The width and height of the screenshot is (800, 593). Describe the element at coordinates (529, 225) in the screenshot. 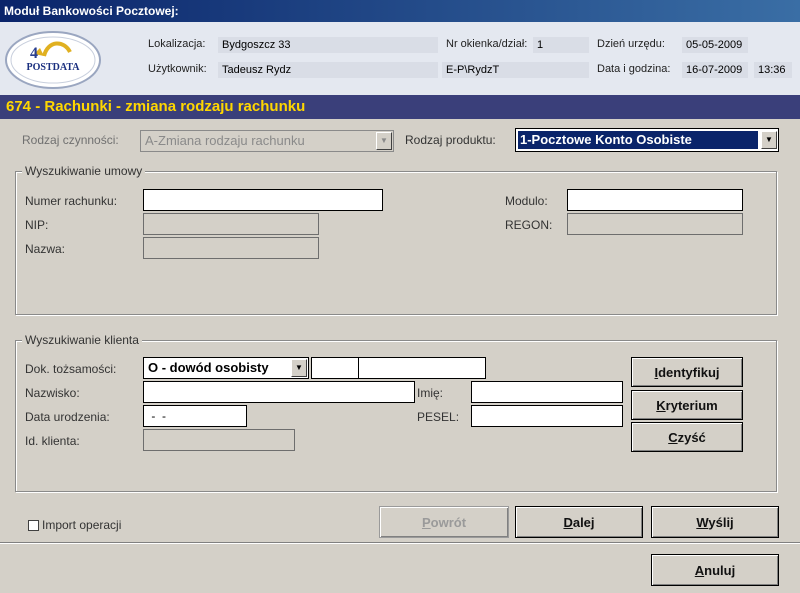

I see `regon-label: REGON:` at that location.